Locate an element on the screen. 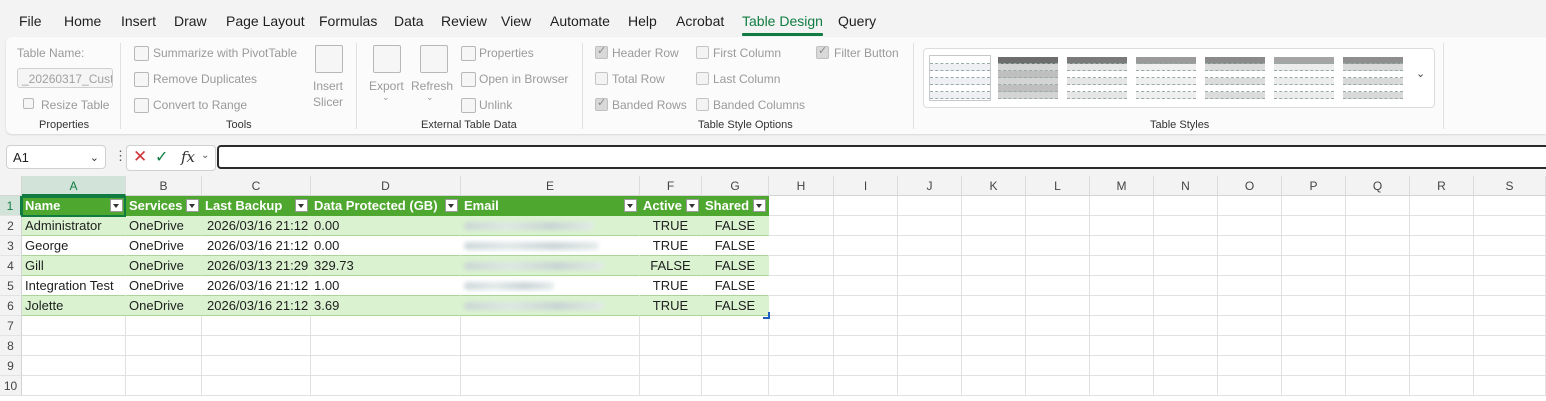  column-header: K is located at coordinates (994, 186).